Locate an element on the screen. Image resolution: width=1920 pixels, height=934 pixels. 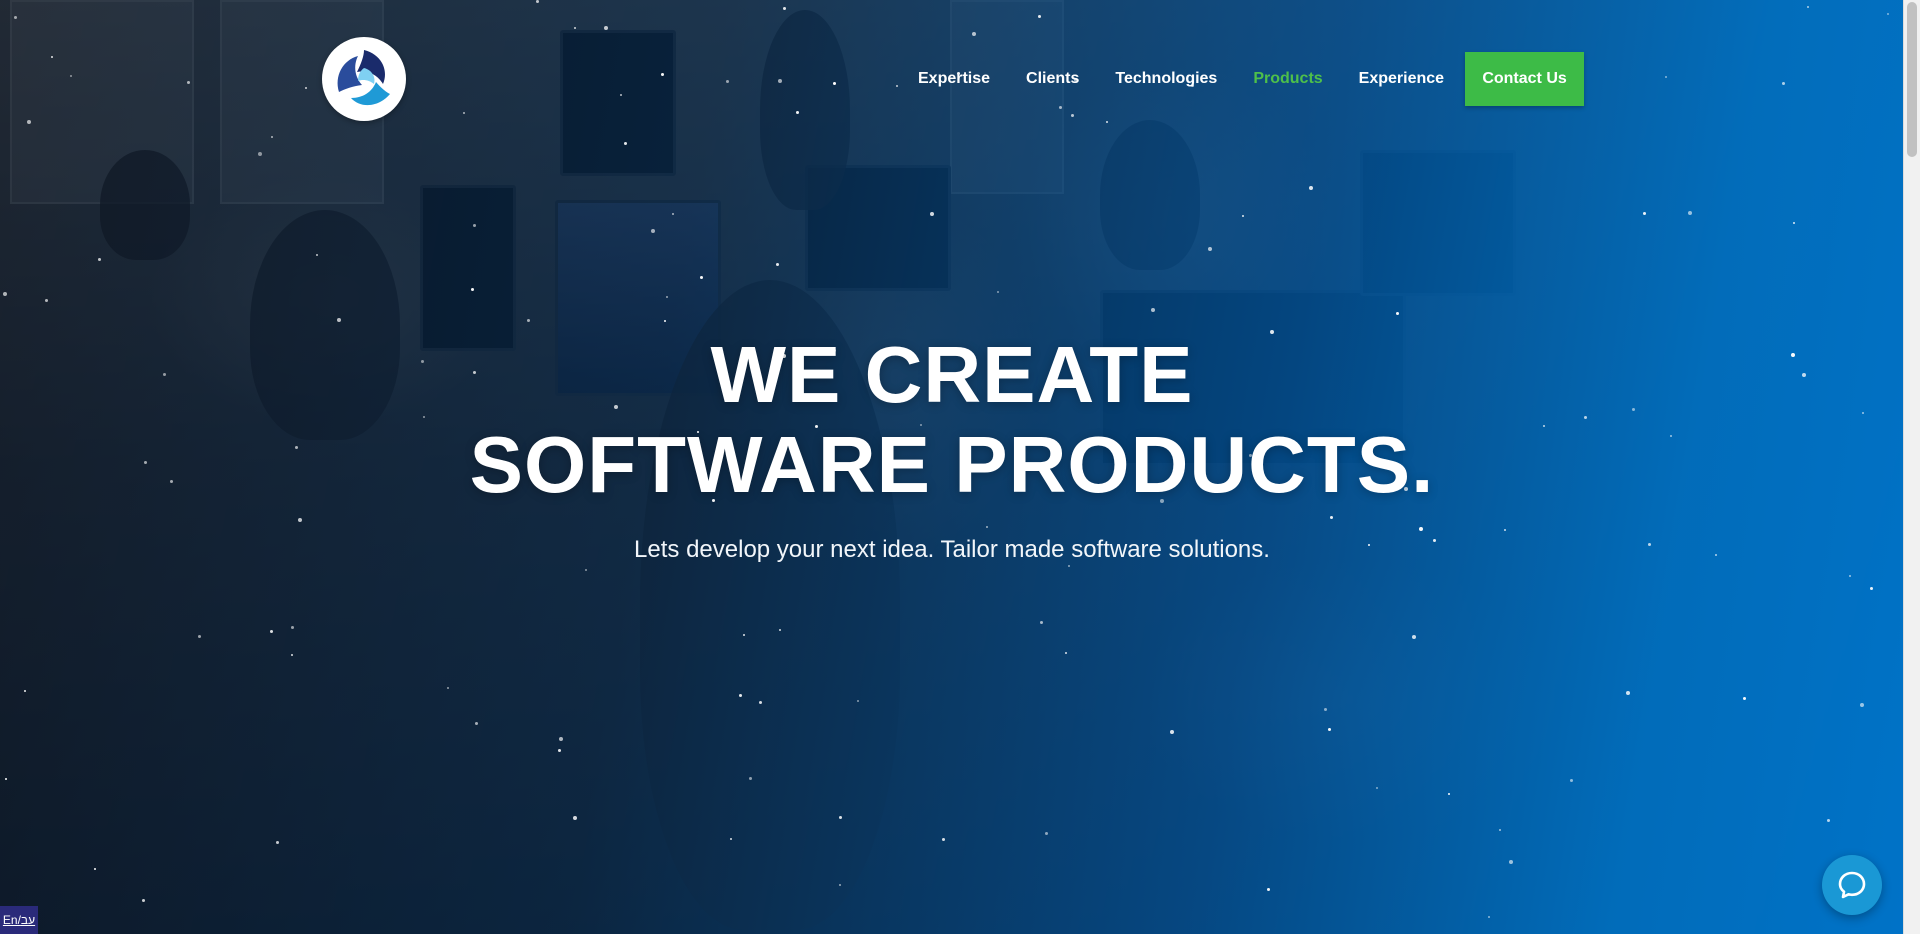
nav-item-technologies: Technologies is located at coordinates (1166, 79).